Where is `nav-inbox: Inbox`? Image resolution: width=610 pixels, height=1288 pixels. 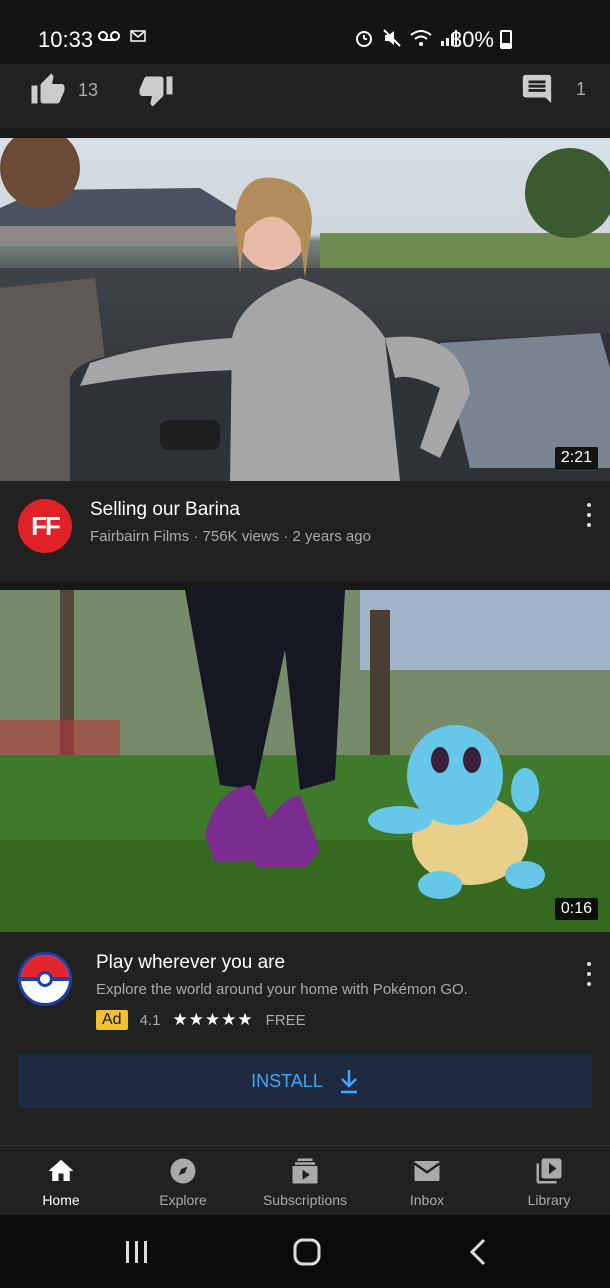
nav-inbox: Inbox is located at coordinates (427, 1180).